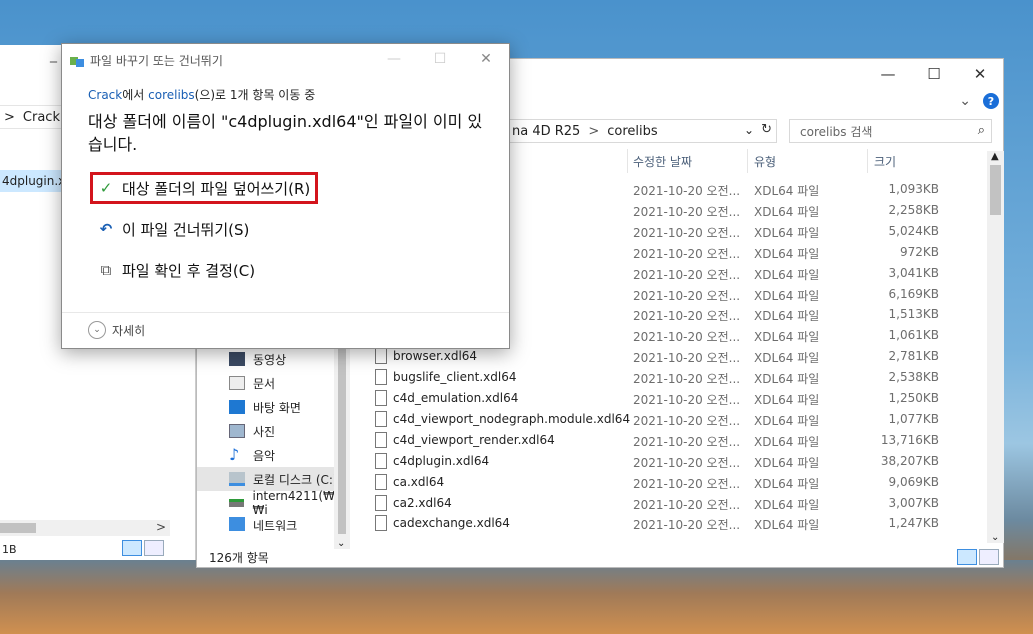 This screenshot has height=634, width=1033. Describe the element at coordinates (36, 181) in the screenshot. I see `selected-file-row: 4dplugin.xd` at that location.